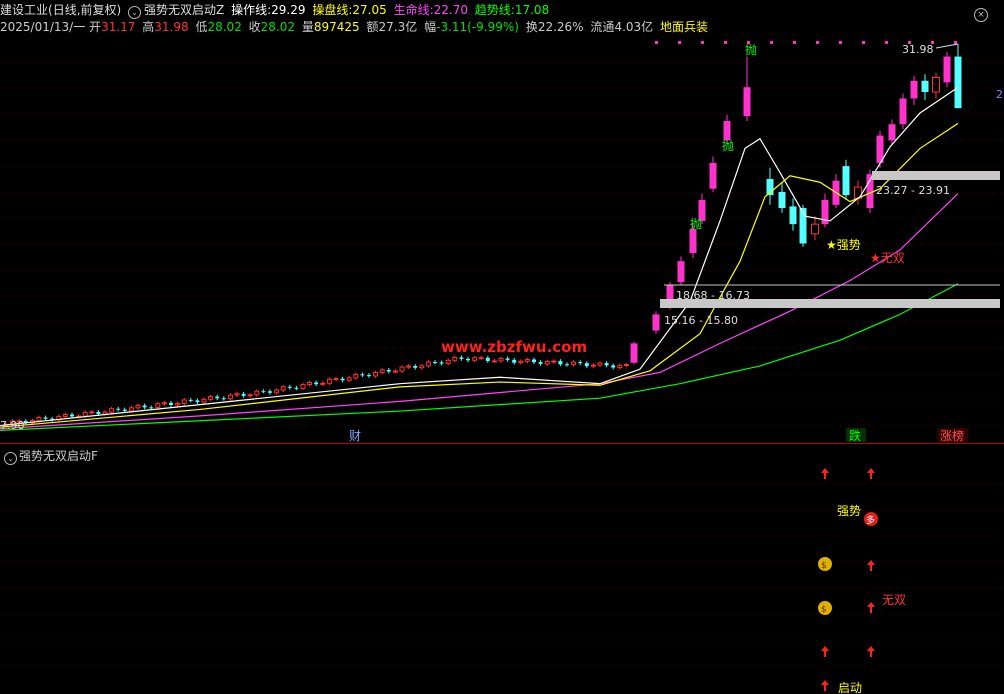  I want to click on high-price-pointer, so click(947, 46).